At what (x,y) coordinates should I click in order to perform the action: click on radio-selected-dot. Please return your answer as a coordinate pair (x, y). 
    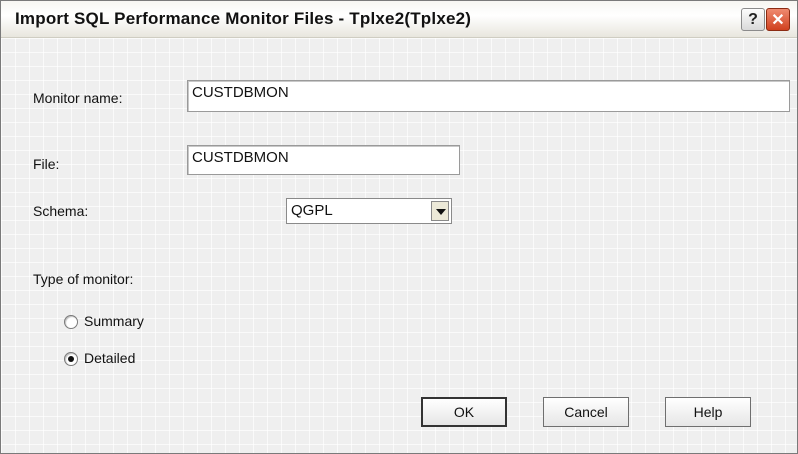
    Looking at the image, I should click on (71, 359).